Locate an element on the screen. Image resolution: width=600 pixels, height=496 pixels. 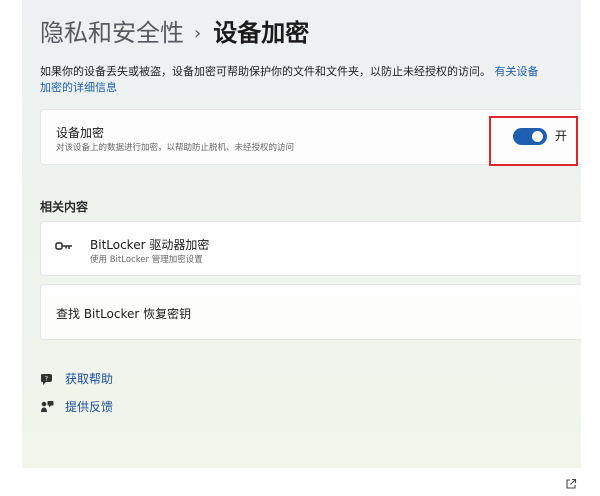
related-heading: 相关内容 is located at coordinates (64, 207).